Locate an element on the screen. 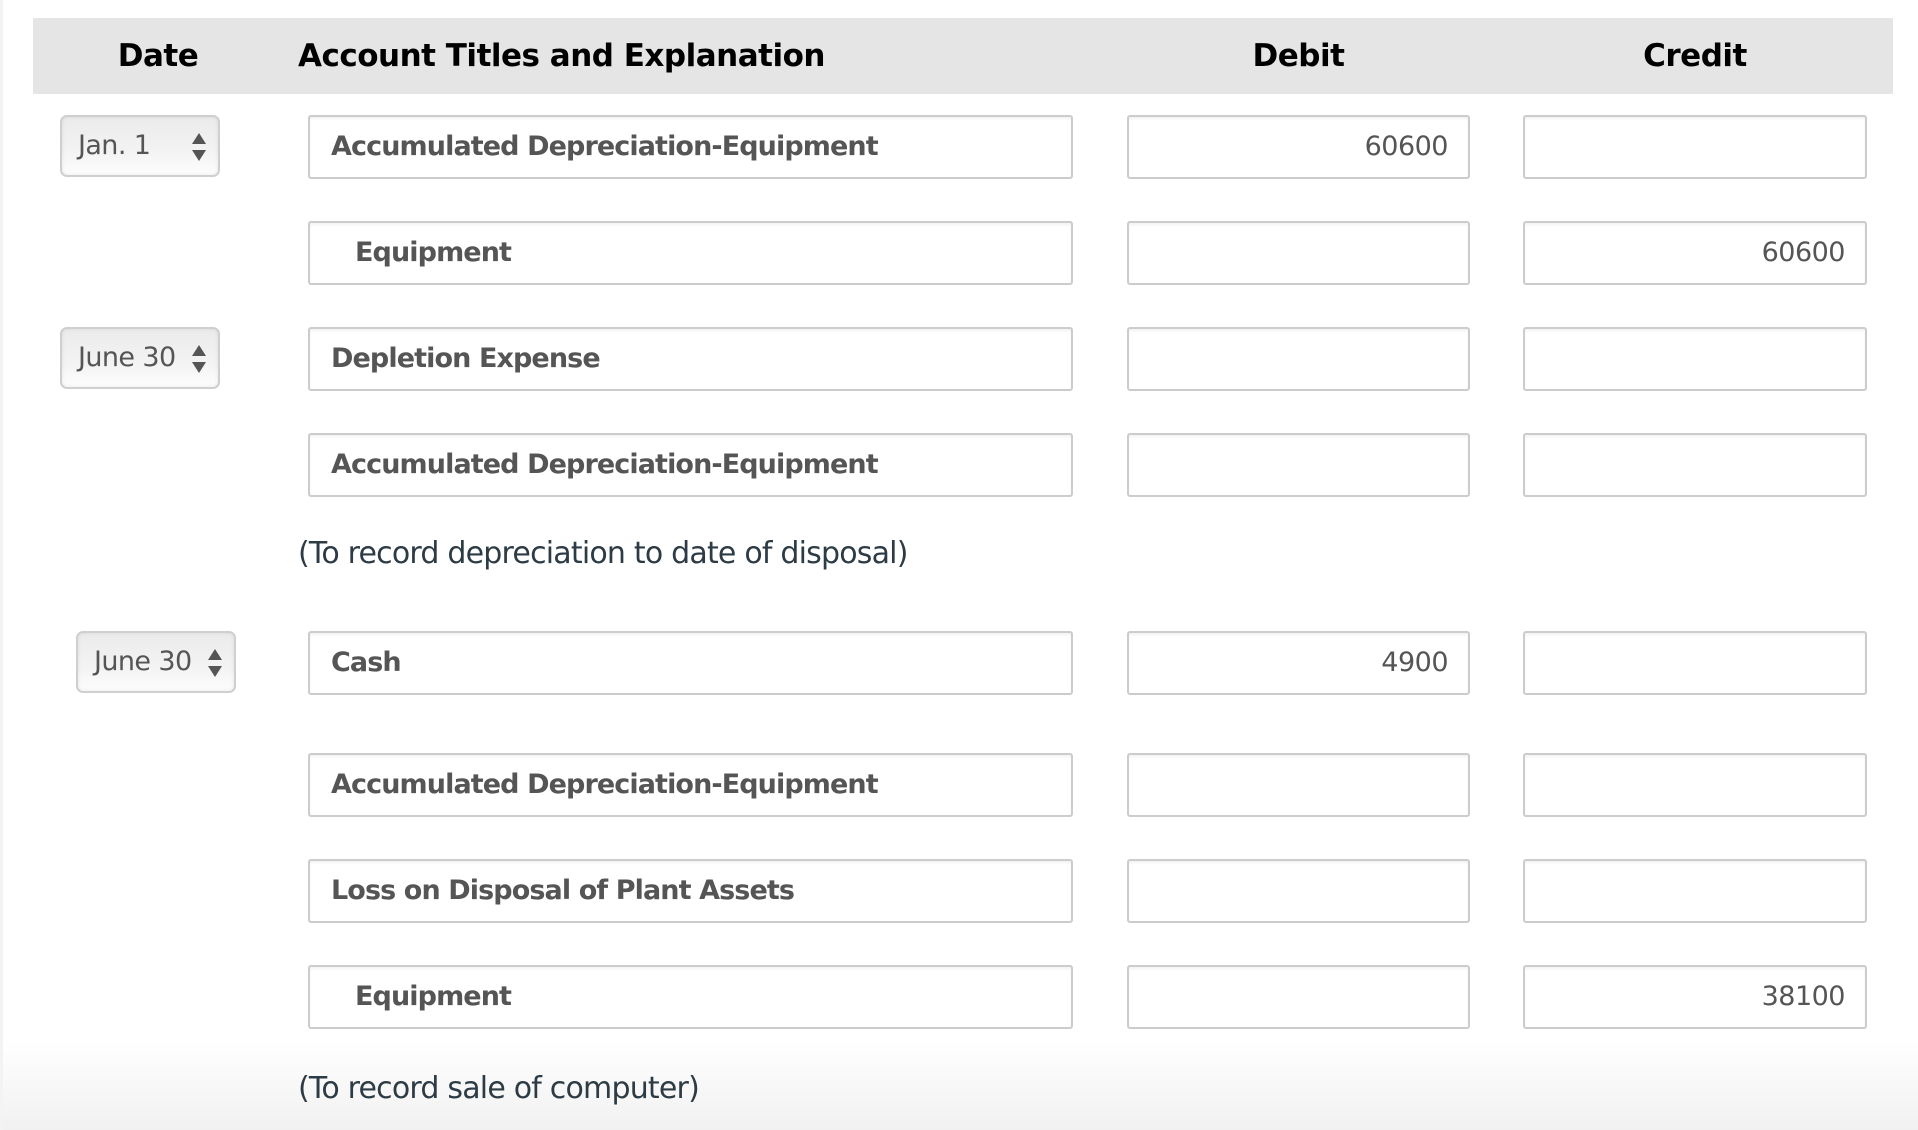 This screenshot has width=1918, height=1130. entry-1-line-2-credit-input: 60600 is located at coordinates (1695, 253).